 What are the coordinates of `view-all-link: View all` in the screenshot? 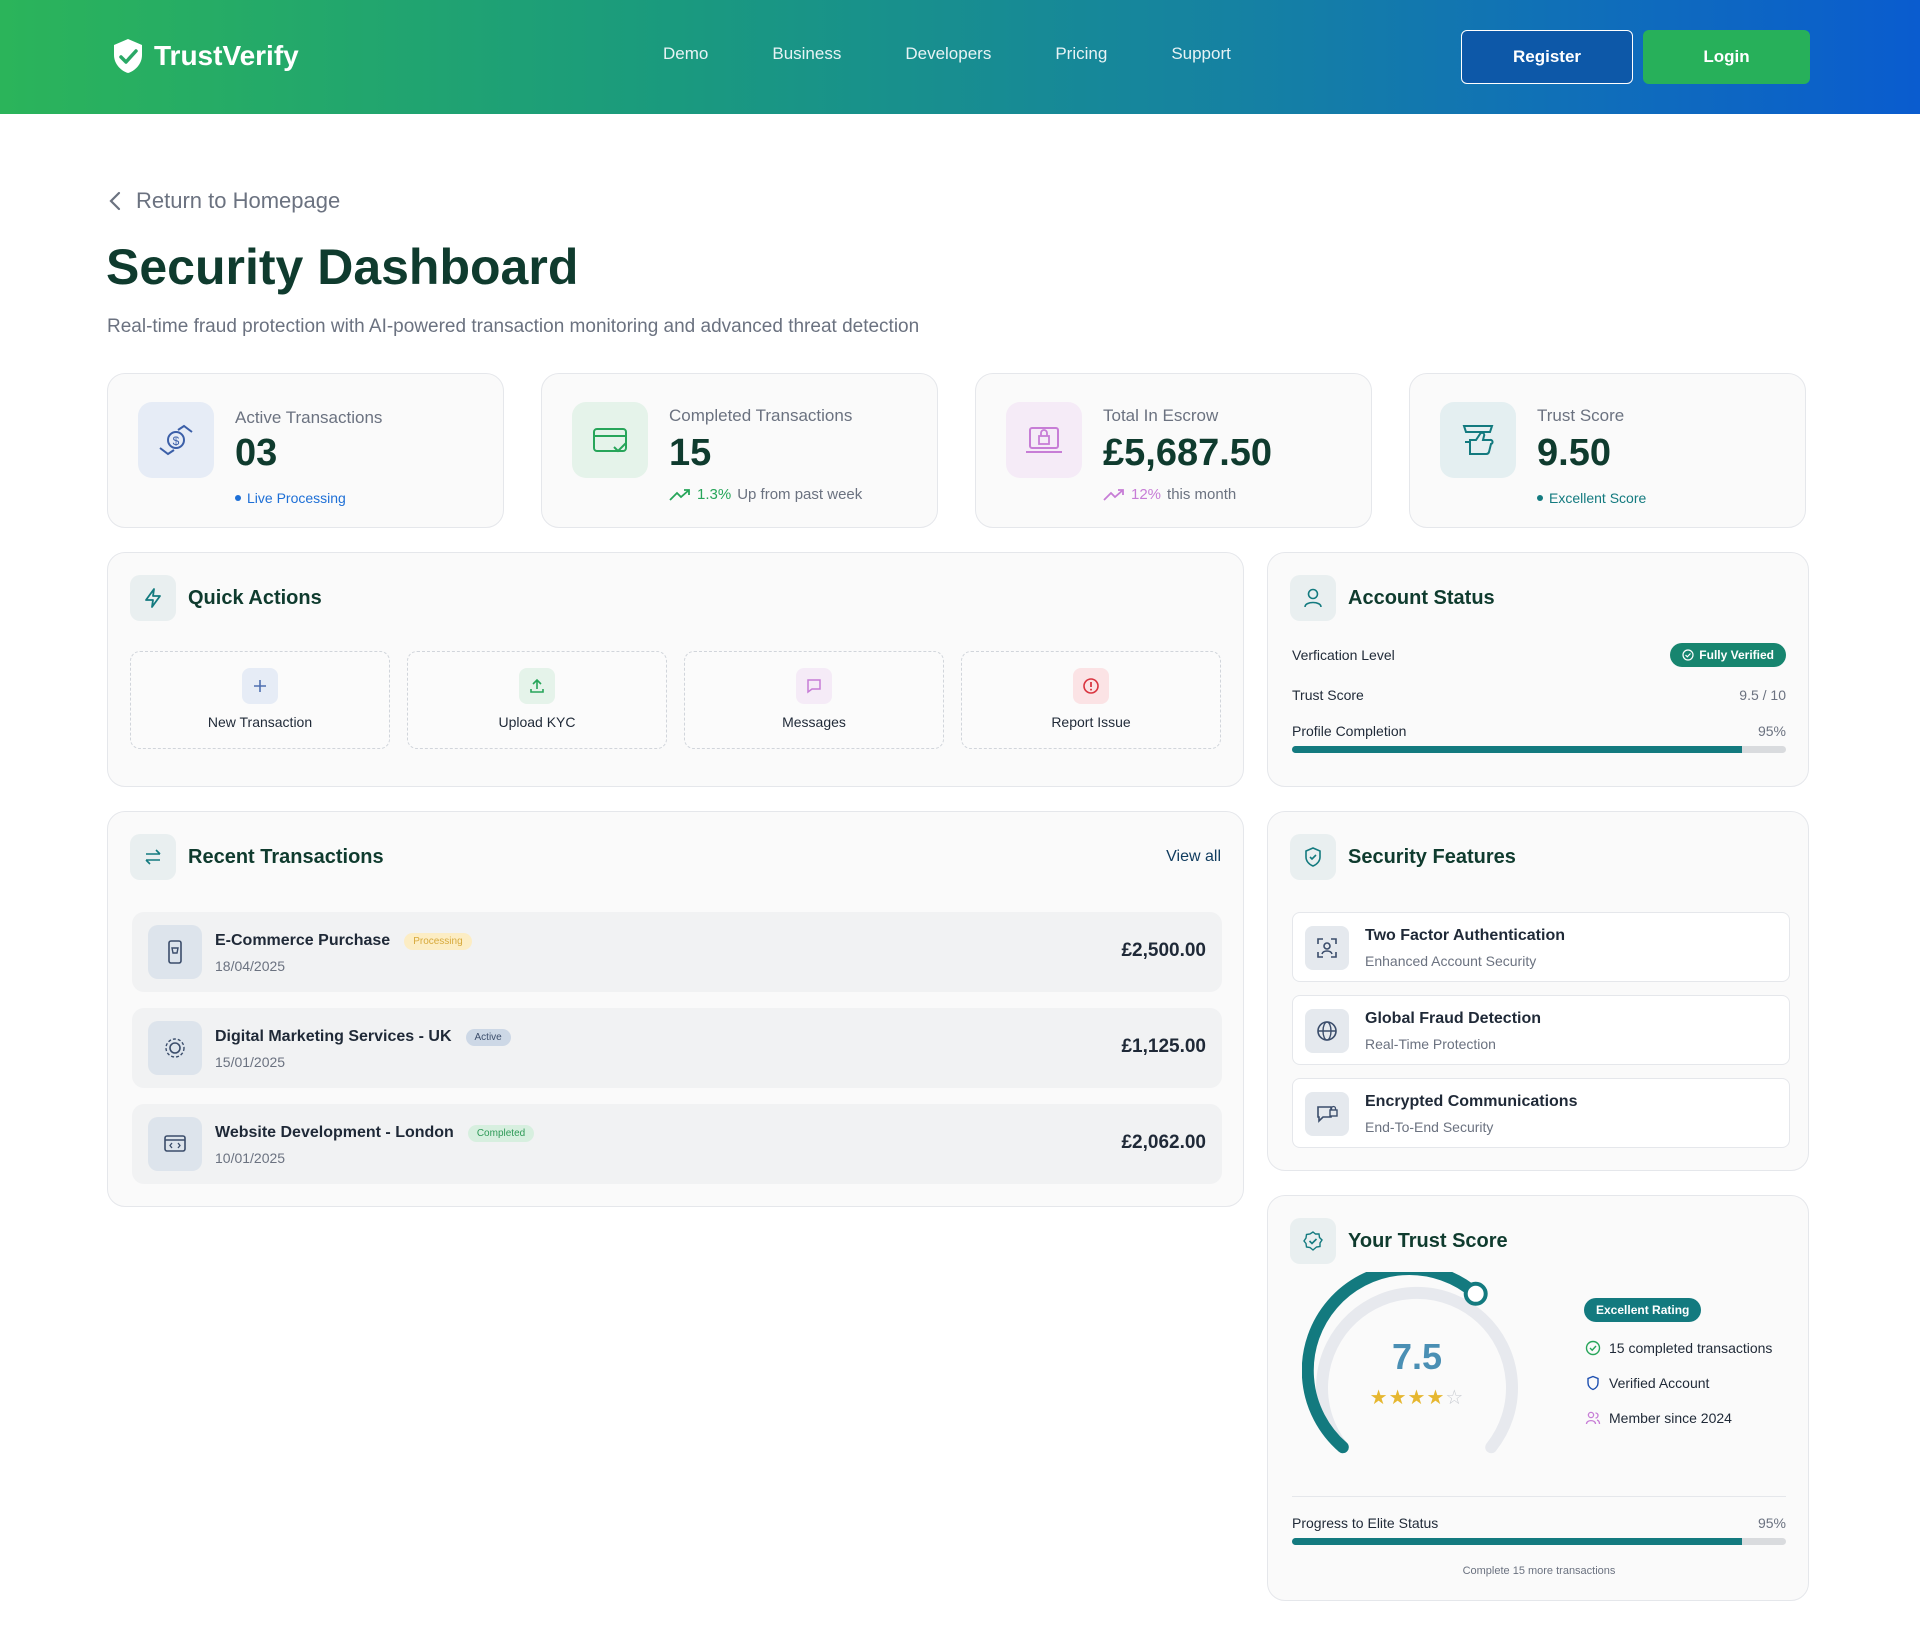 It's located at (1193, 857).